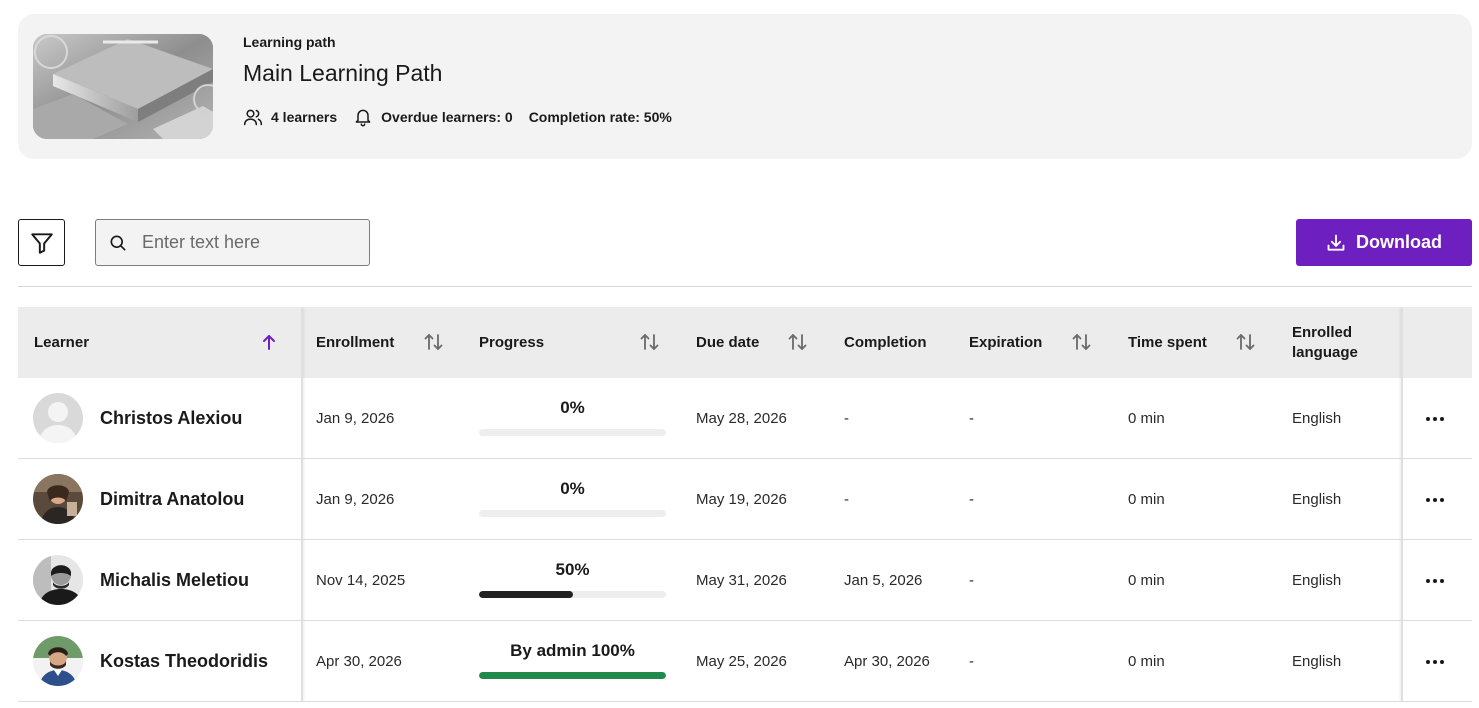  I want to click on progress-cell: By admin 100%, so click(572, 660).